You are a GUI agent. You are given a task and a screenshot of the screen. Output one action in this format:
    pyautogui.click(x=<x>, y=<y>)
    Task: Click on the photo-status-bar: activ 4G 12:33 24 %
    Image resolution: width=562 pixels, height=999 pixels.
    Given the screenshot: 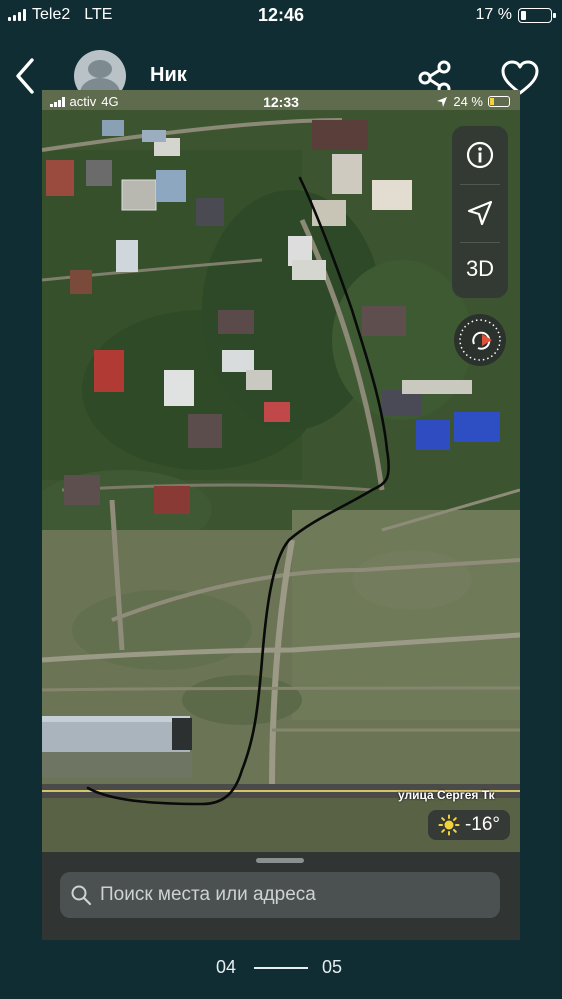 What is the action you would take?
    pyautogui.click(x=281, y=102)
    